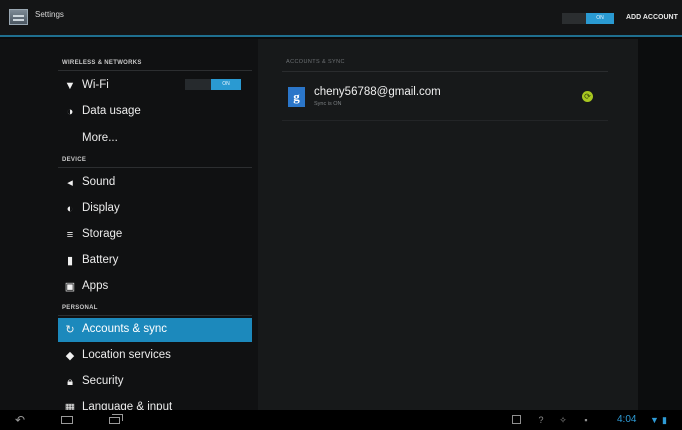  Describe the element at coordinates (70, 86) in the screenshot. I see `wifi-icon: ▼` at that location.